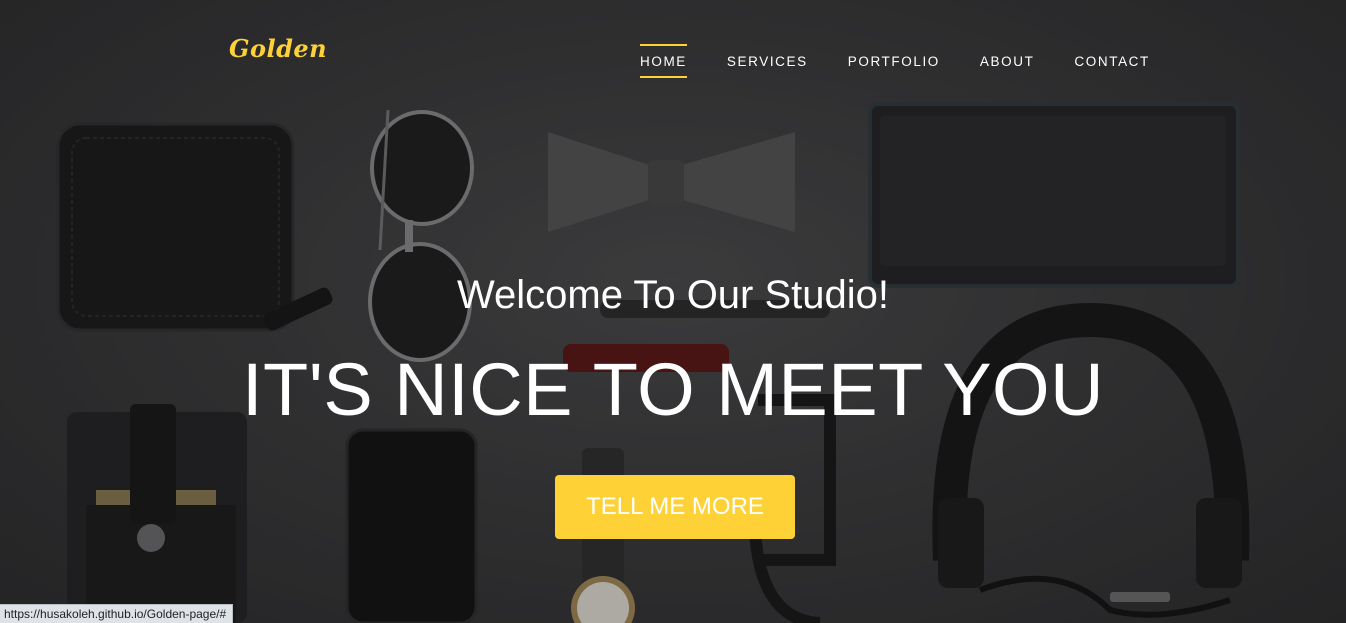 This screenshot has width=1346, height=623. Describe the element at coordinates (278, 48) in the screenshot. I see `brand-logo: Golden` at that location.